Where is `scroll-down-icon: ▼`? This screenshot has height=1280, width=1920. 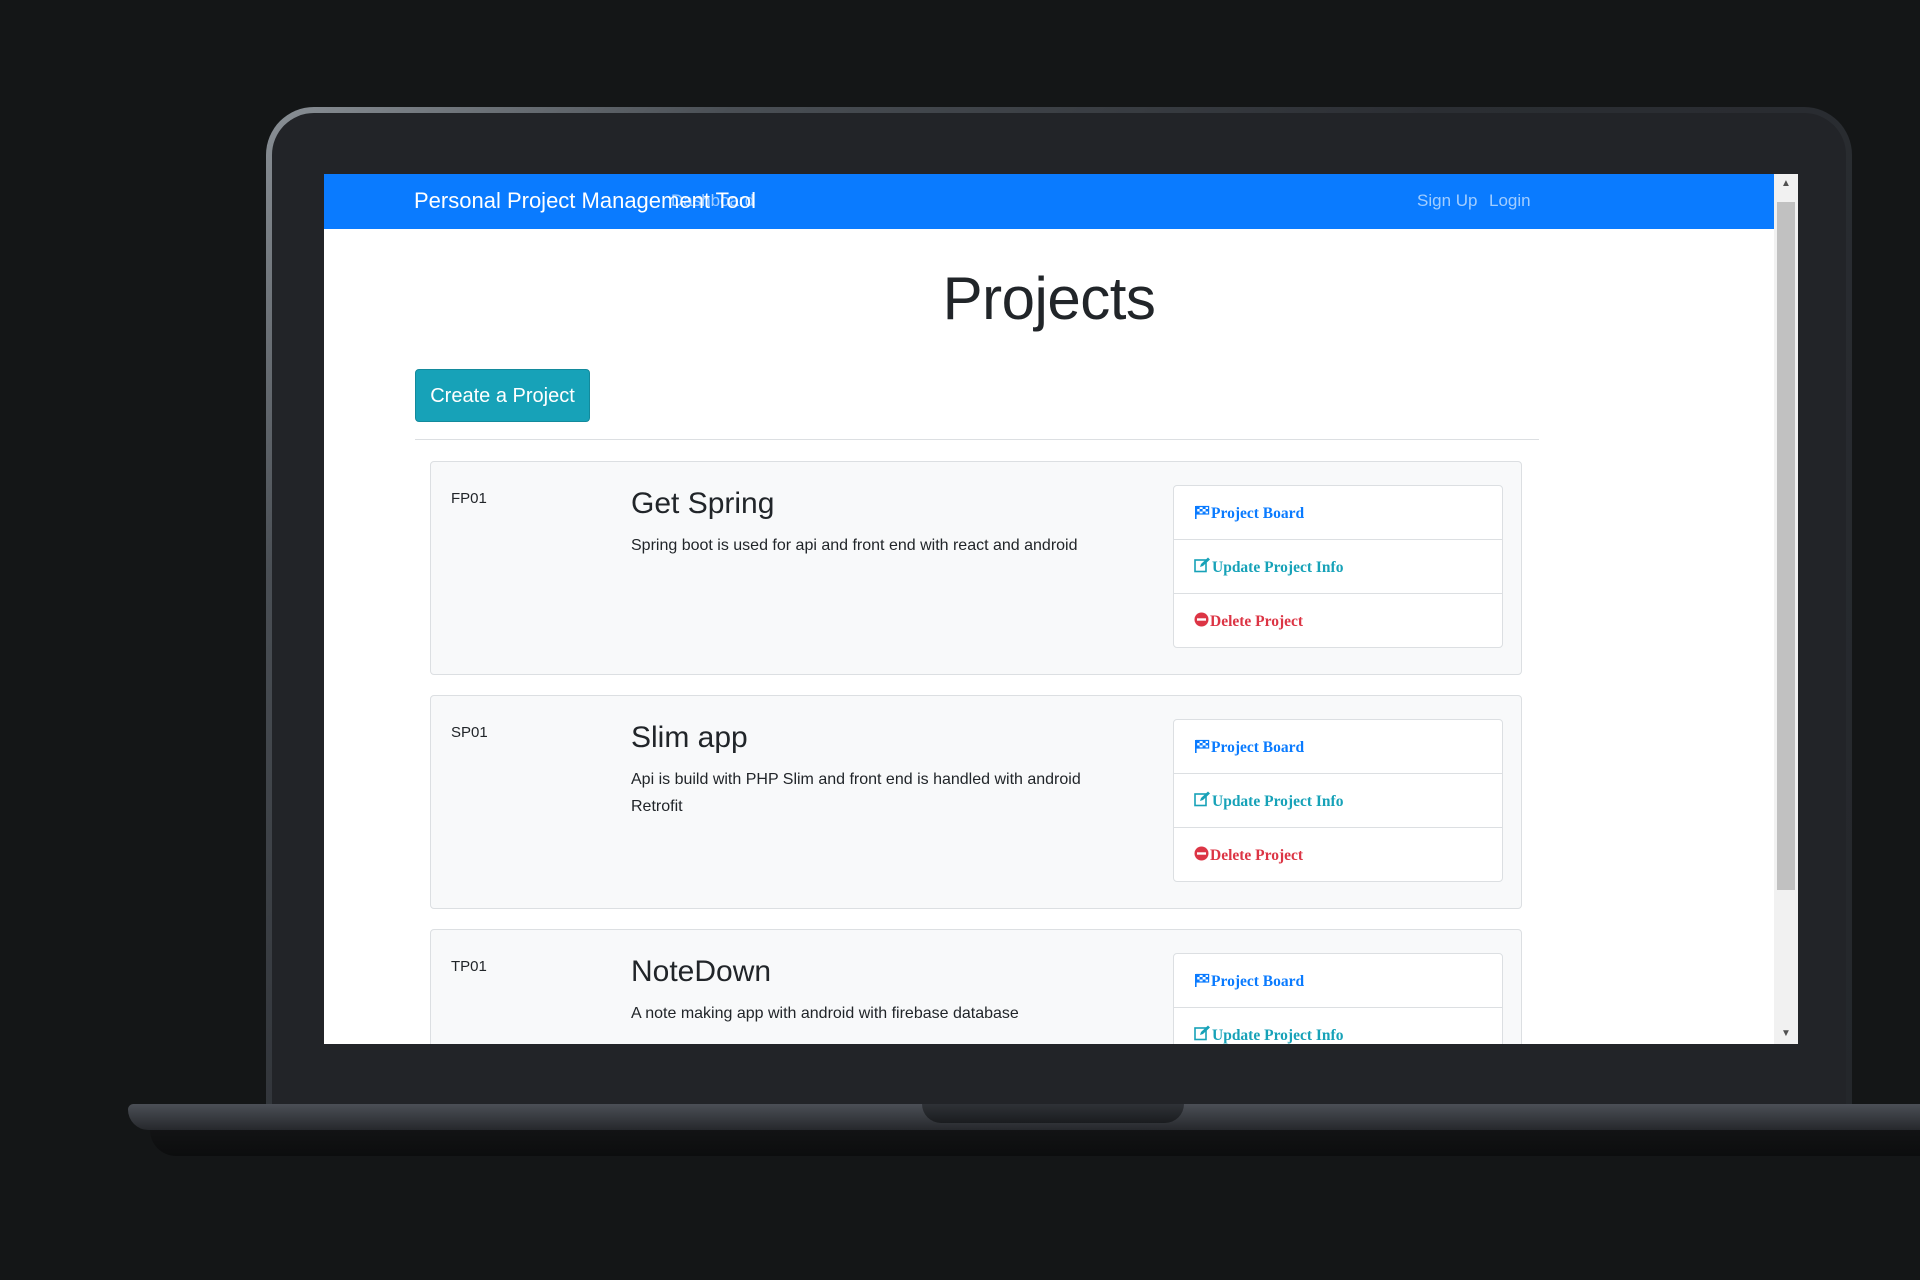
scroll-down-icon: ▼ is located at coordinates (1786, 1034).